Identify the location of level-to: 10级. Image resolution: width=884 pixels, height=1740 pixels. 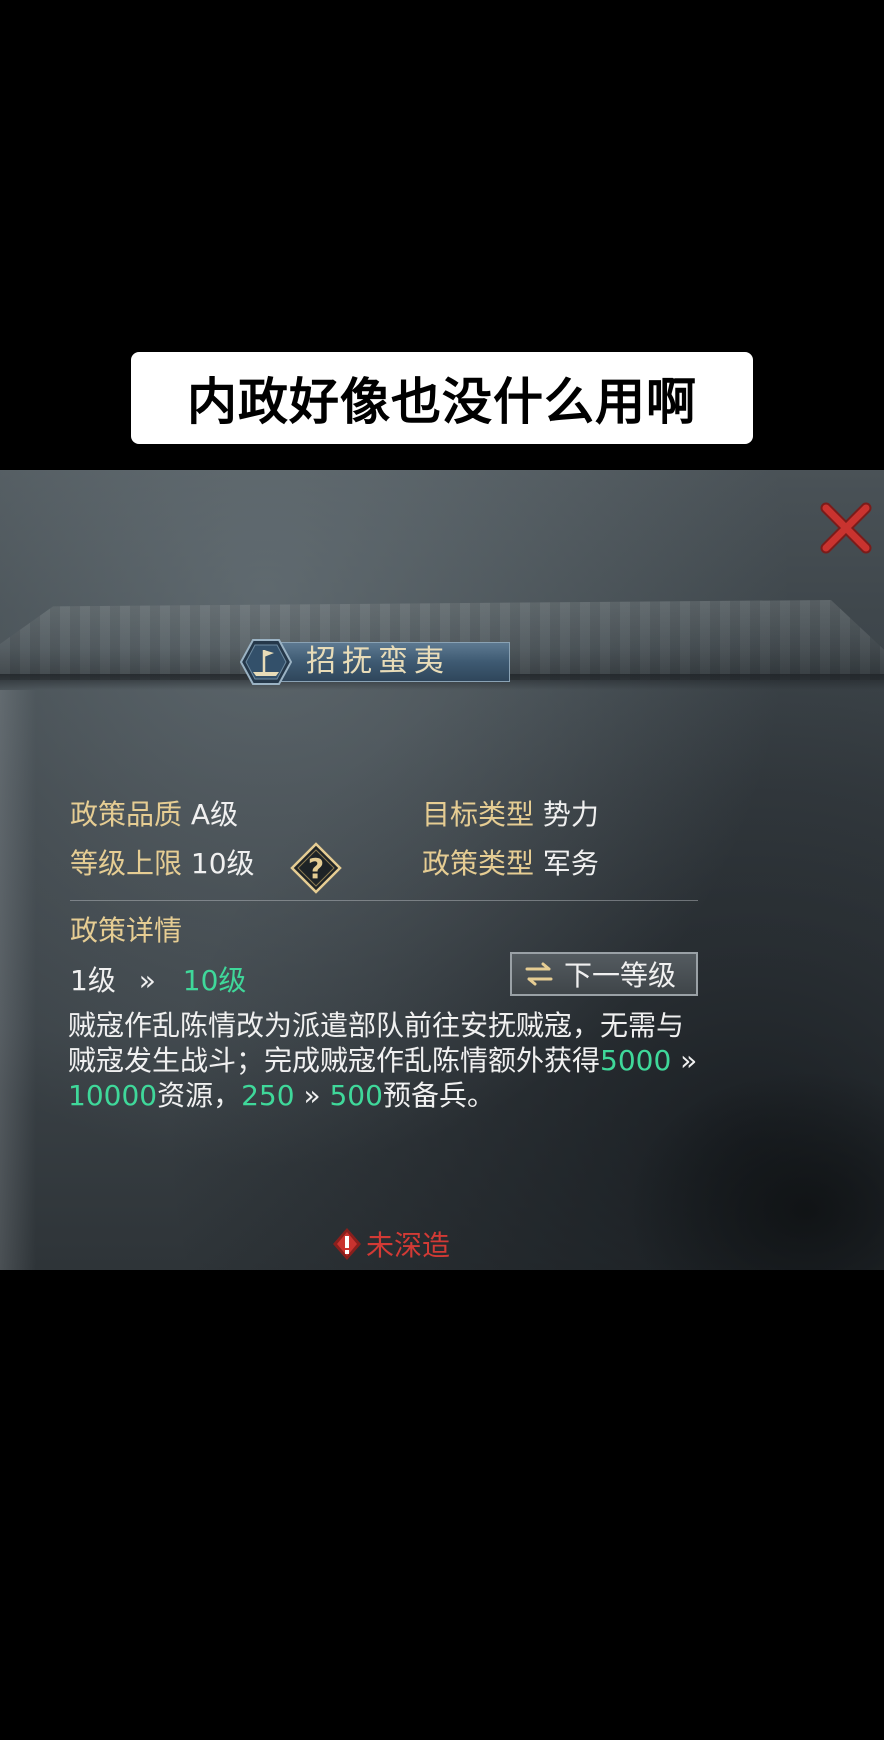
(214, 980).